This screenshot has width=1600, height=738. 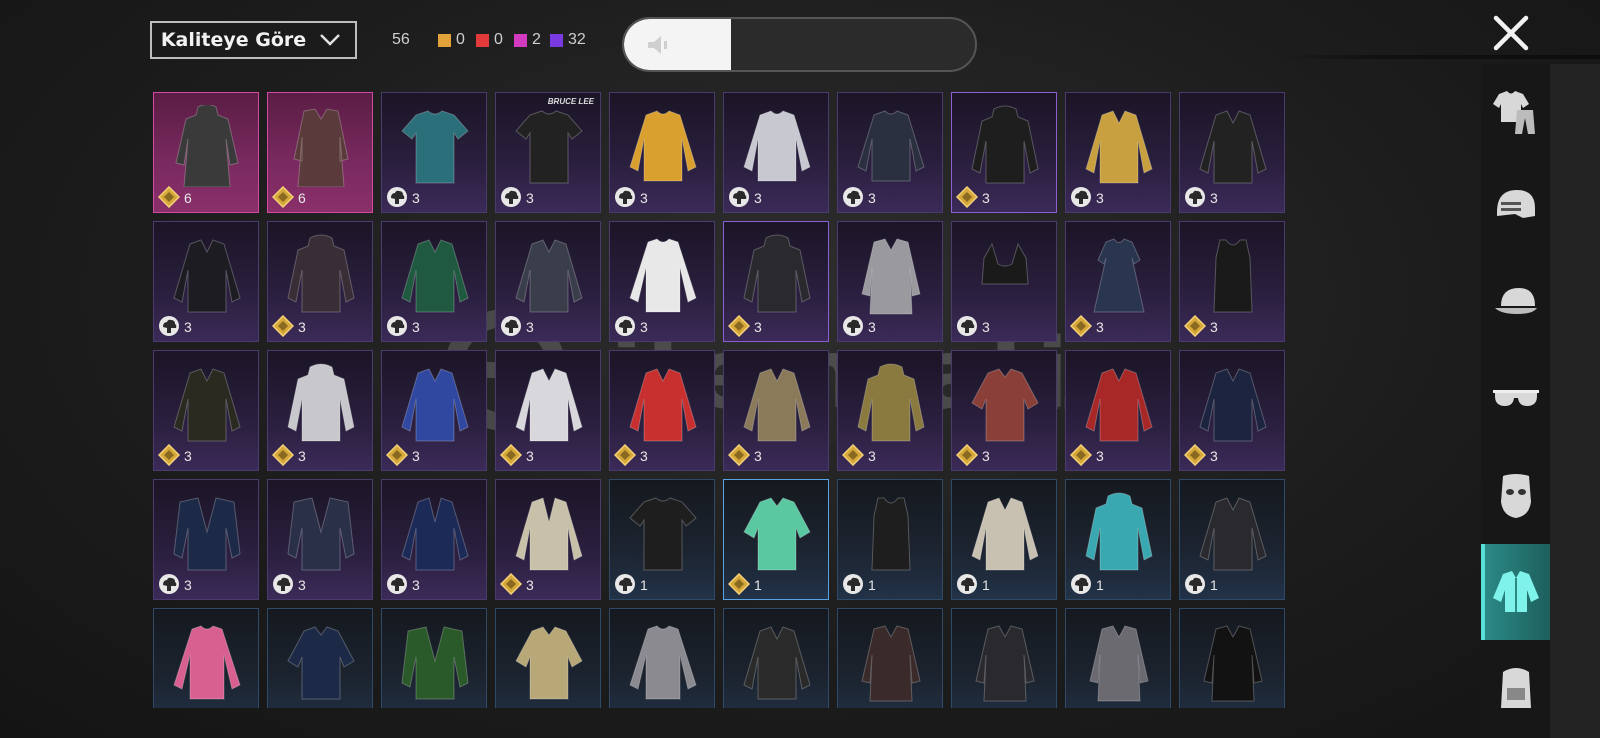 What do you see at coordinates (1515, 301) in the screenshot?
I see `cap-icon` at bounding box center [1515, 301].